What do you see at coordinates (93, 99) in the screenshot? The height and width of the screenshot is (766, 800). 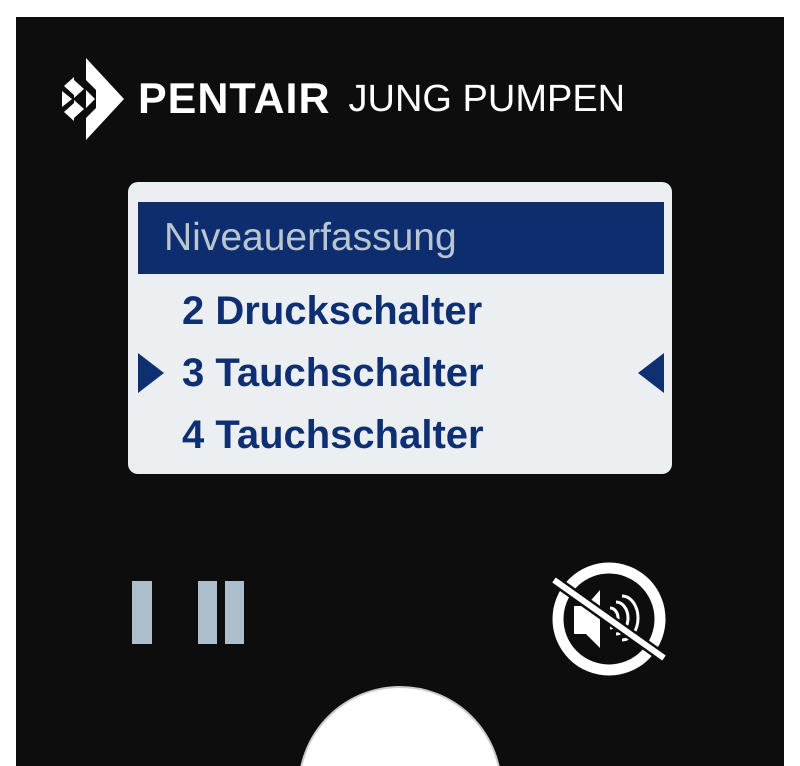 I see `logo-icon` at bounding box center [93, 99].